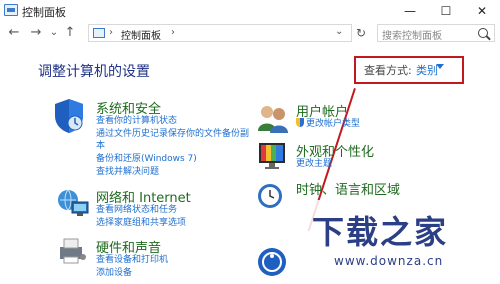  Describe the element at coordinates (410, 11) in the screenshot. I see `minimize-button: —` at that location.